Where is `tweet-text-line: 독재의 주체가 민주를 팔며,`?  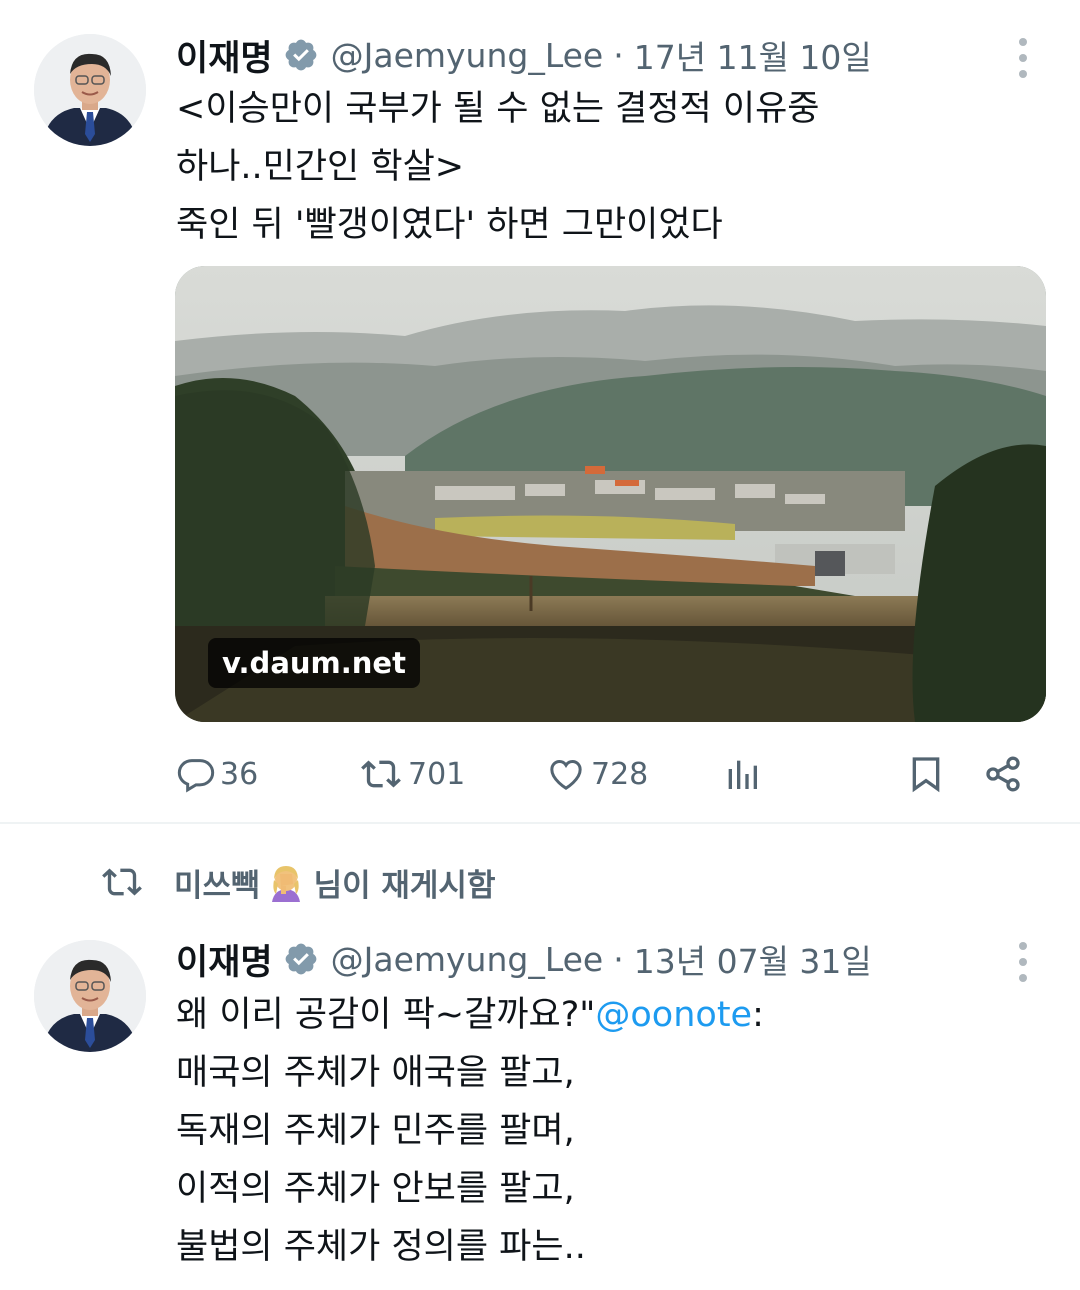 tweet-text-line: 독재의 주체가 민주를 팔며, is located at coordinates (375, 1131).